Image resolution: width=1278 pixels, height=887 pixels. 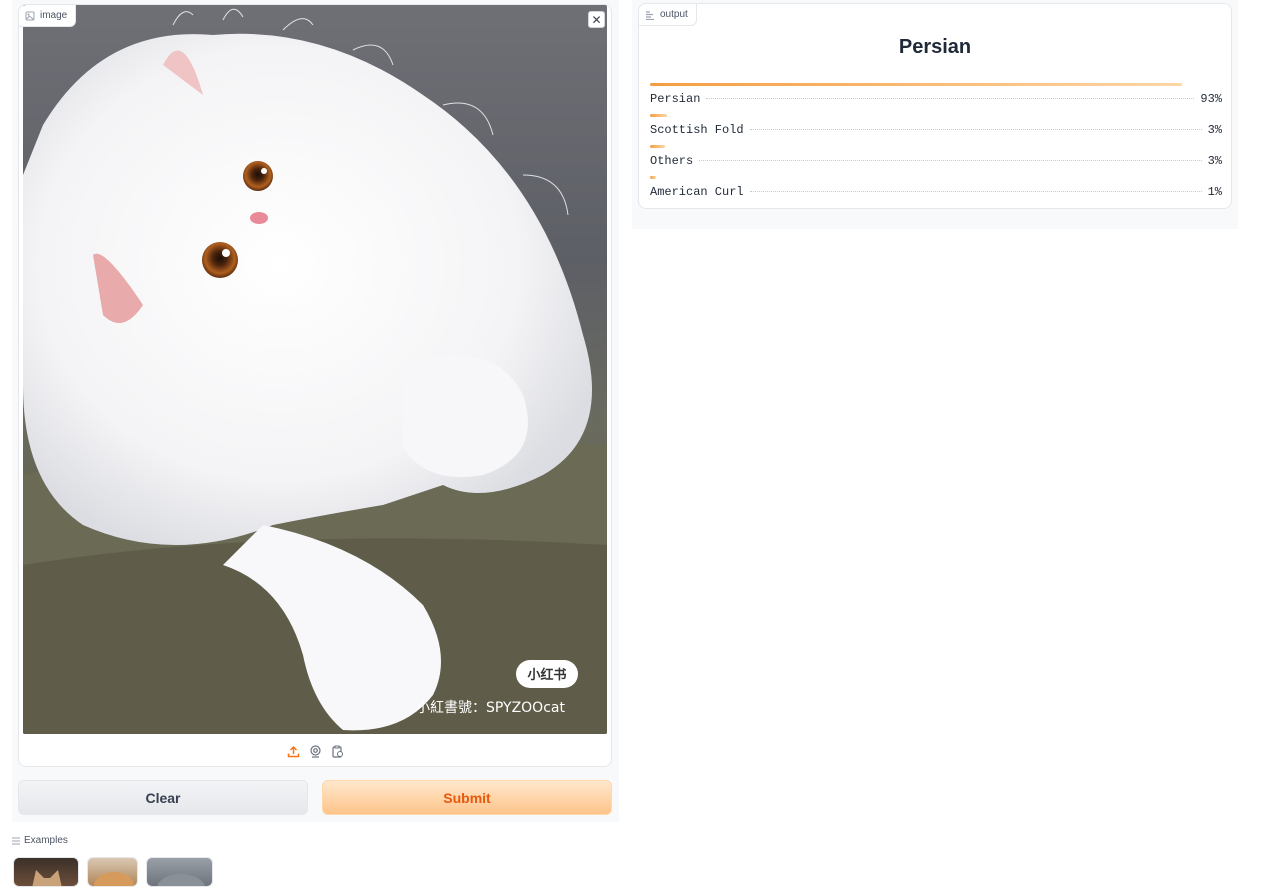 What do you see at coordinates (293, 751) in the screenshot?
I see `upload-icon` at bounding box center [293, 751].